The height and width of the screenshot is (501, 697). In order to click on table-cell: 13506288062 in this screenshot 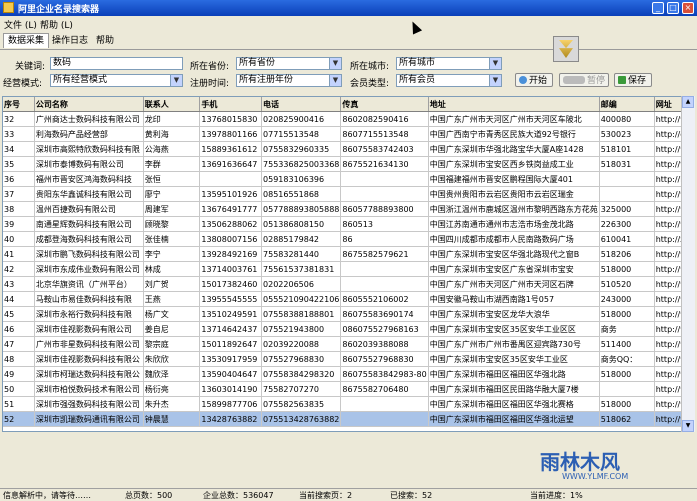, I will do `click(231, 224)`.